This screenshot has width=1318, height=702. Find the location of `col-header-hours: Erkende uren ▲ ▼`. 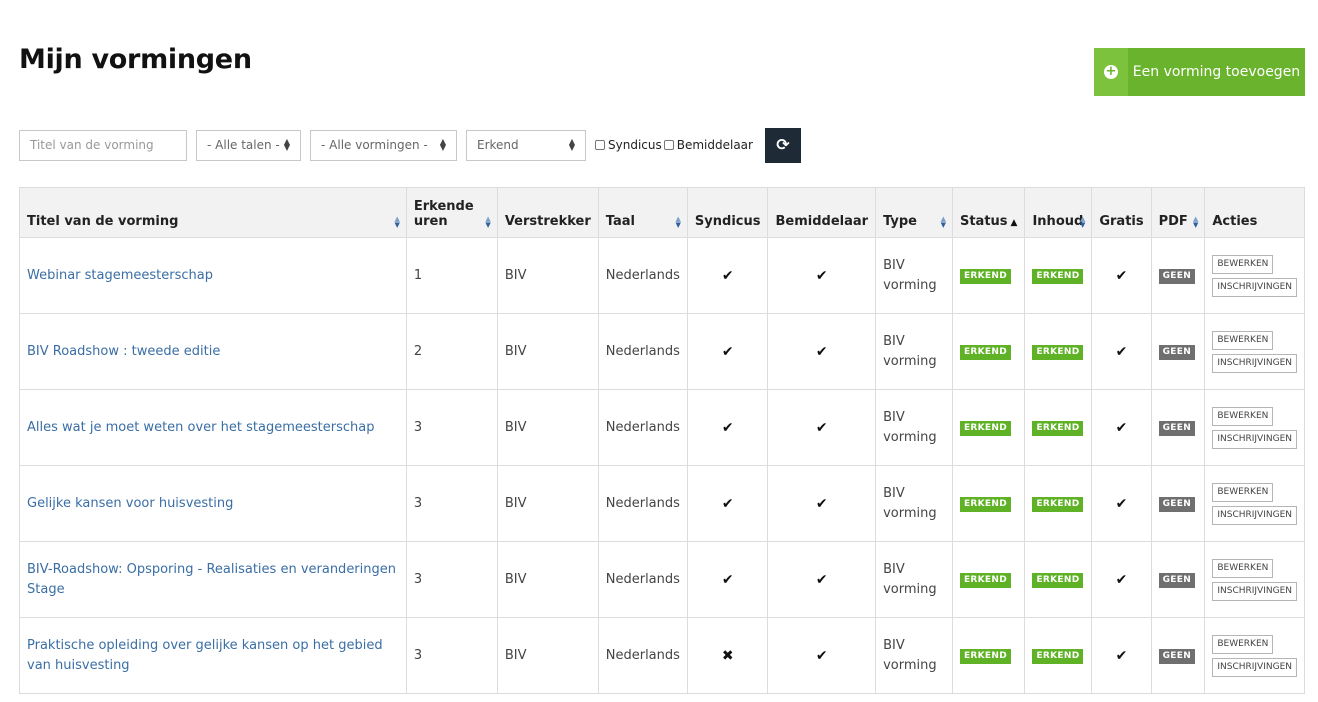

col-header-hours: Erkende uren ▲ ▼ is located at coordinates (451, 212).